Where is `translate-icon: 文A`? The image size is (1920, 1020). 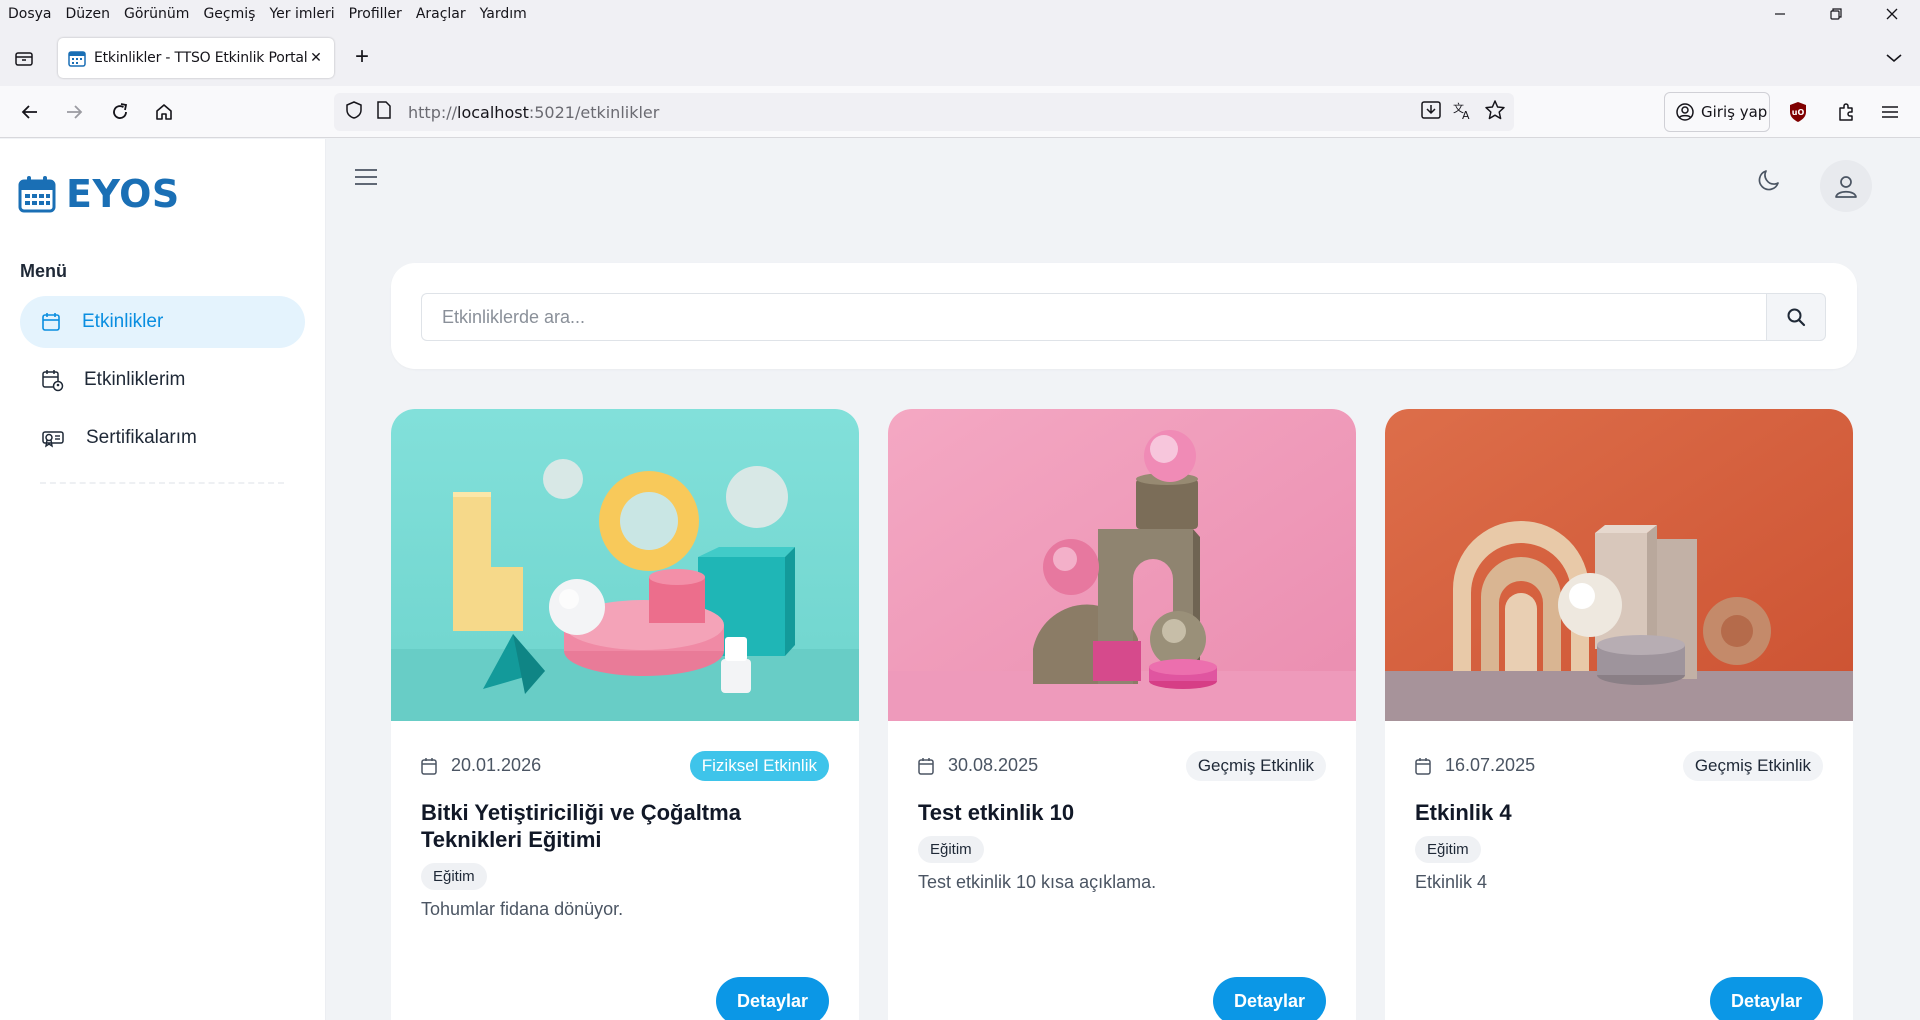
translate-icon: 文A is located at coordinates (1463, 112).